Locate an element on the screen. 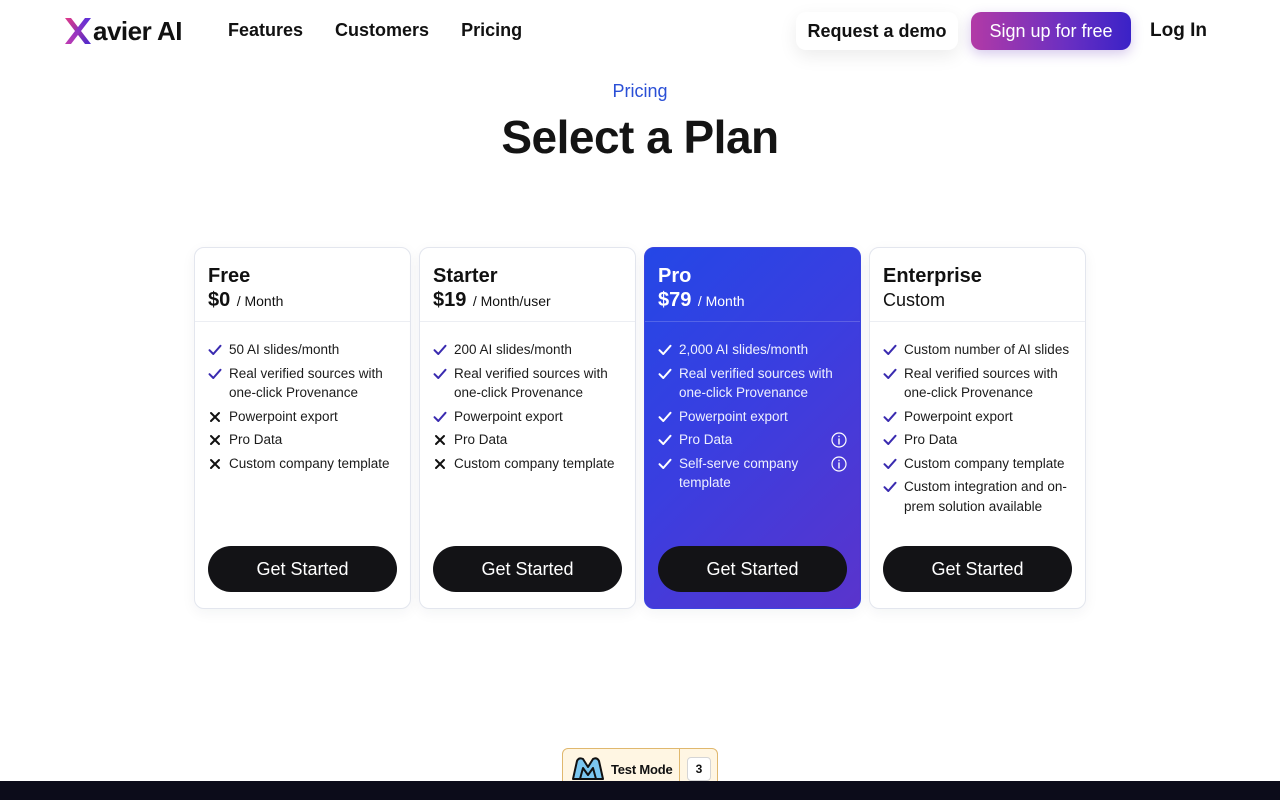 The width and height of the screenshot is (1280, 800). sign-up-button: Sign up for free is located at coordinates (1051, 31).